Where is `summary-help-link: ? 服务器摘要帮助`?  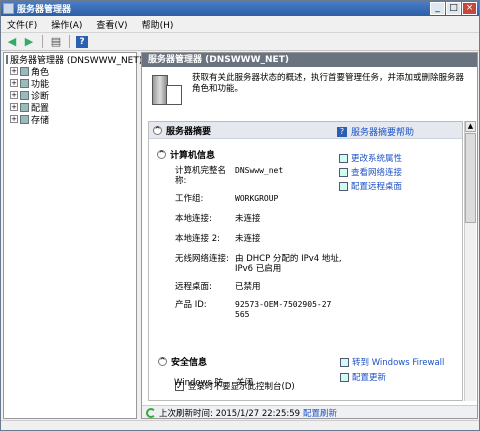 summary-help-link: ? 服务器摘要帮助 is located at coordinates (375, 131).